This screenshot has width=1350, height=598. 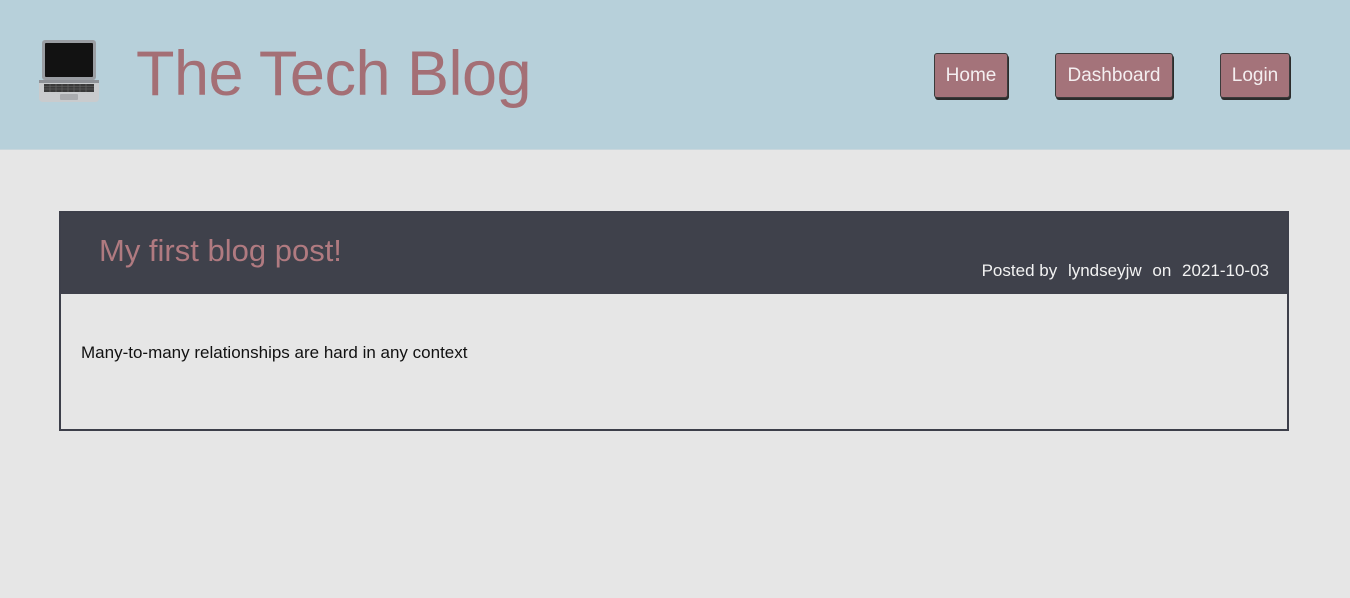 I want to click on post-title: My first blog post!, so click(x=220, y=251).